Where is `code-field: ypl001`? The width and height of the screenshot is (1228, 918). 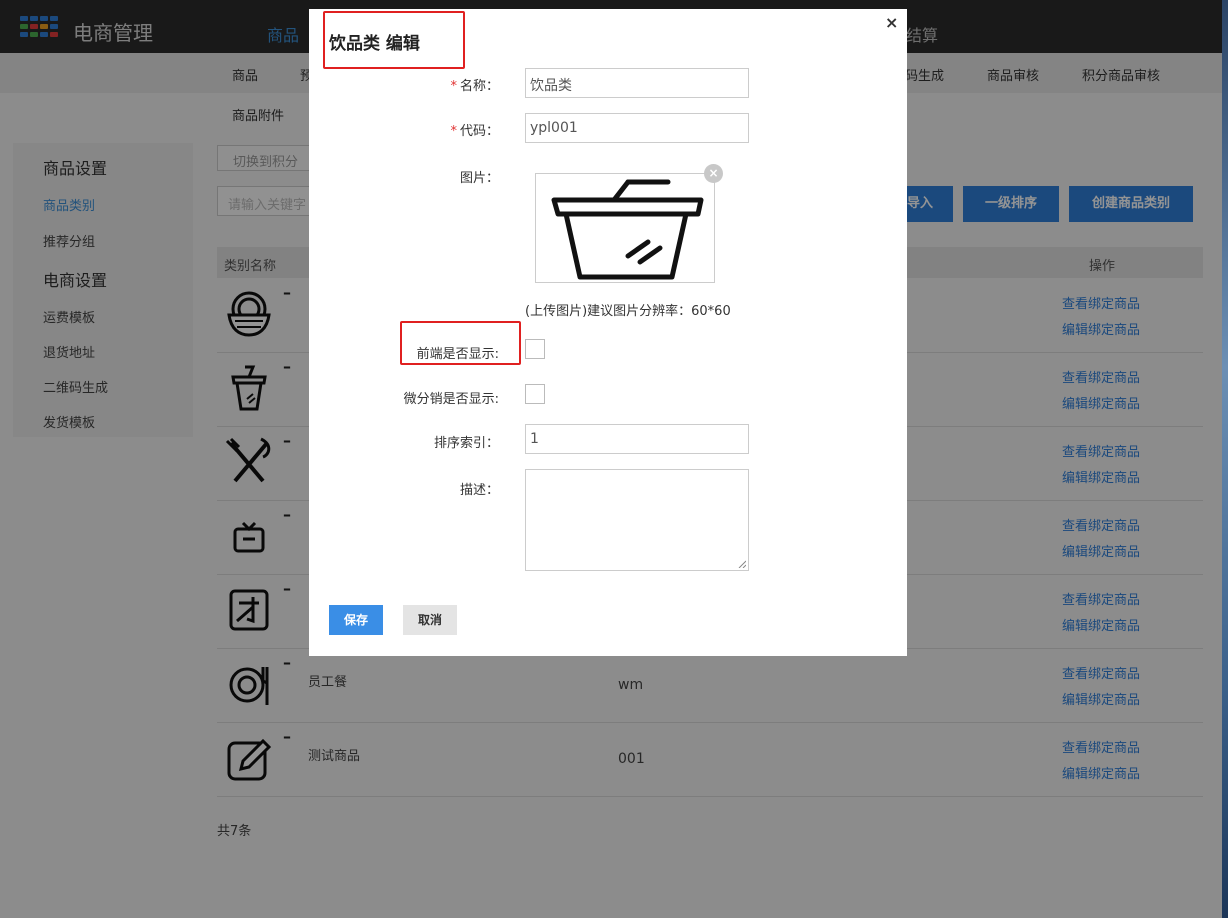
code-field: ypl001 is located at coordinates (637, 128).